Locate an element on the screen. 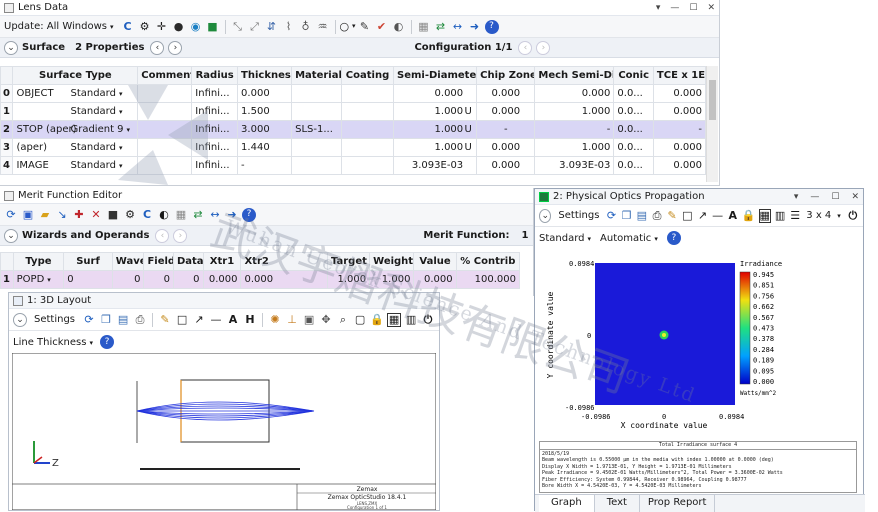 This screenshot has width=878, height=512. refresh-c-icon: C is located at coordinates (147, 215).